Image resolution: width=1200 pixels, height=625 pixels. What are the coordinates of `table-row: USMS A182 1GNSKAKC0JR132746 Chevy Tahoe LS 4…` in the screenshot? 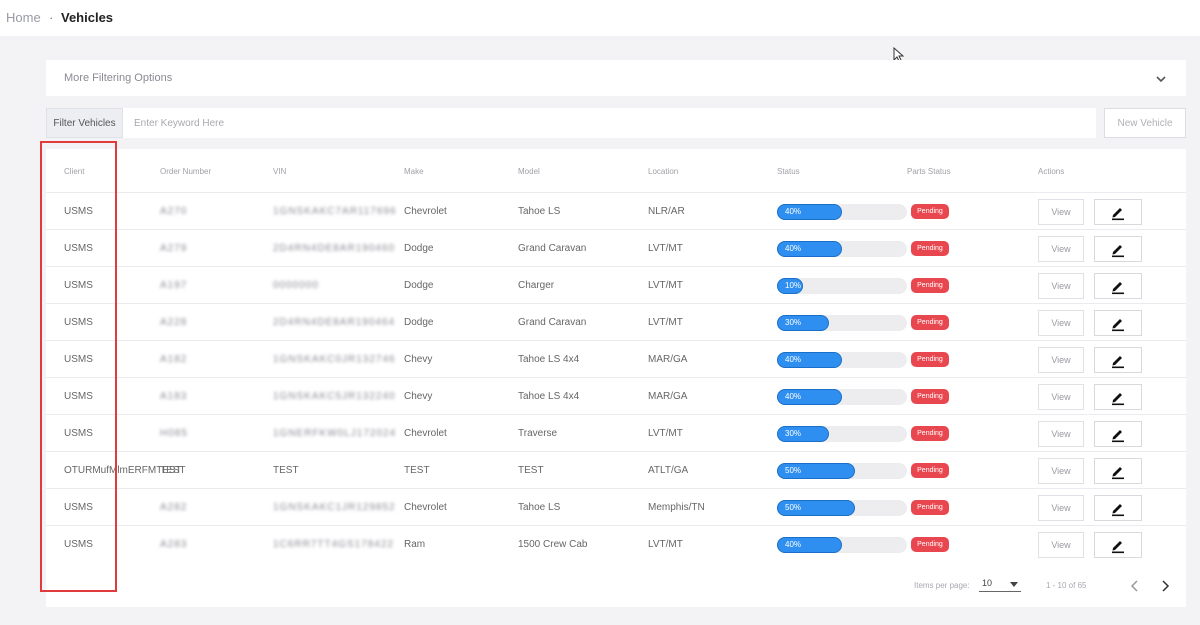 It's located at (616, 359).